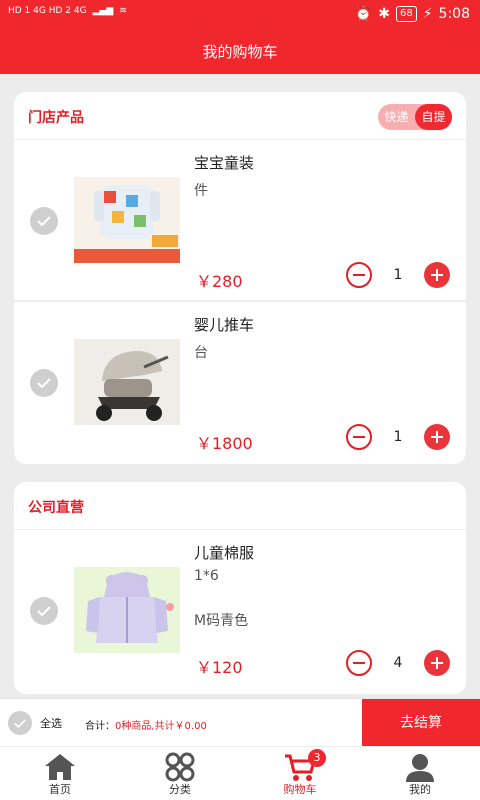 The image size is (480, 800). I want to click on quantity-stepper: 4, so click(398, 663).